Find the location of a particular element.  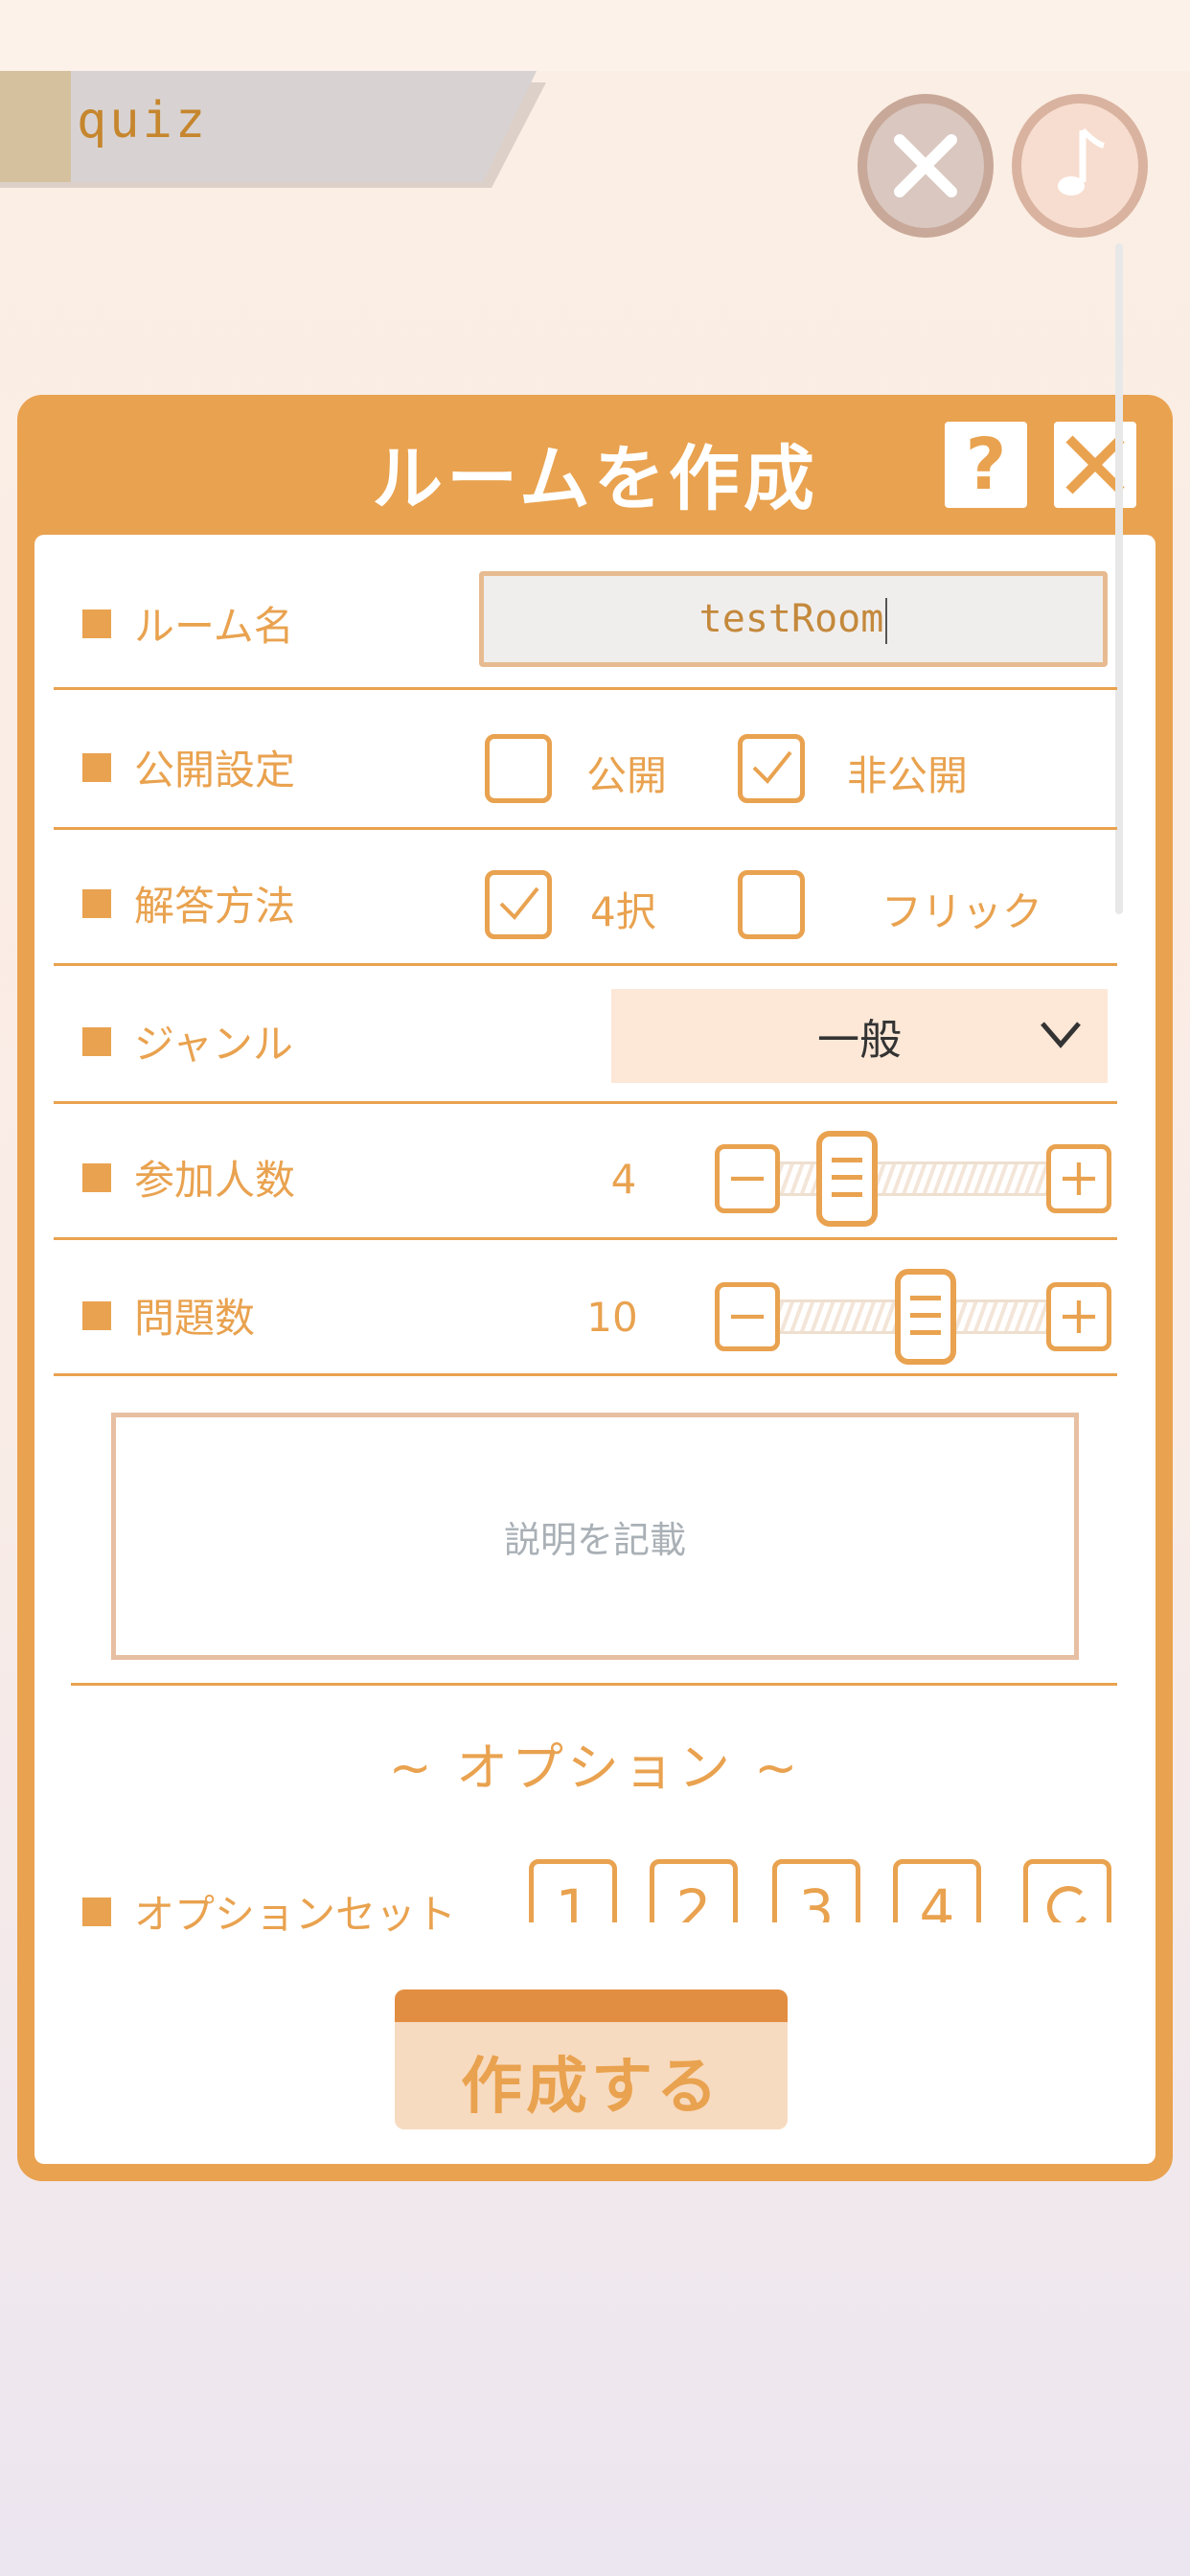

four-choice-label: 4択 is located at coordinates (623, 911).